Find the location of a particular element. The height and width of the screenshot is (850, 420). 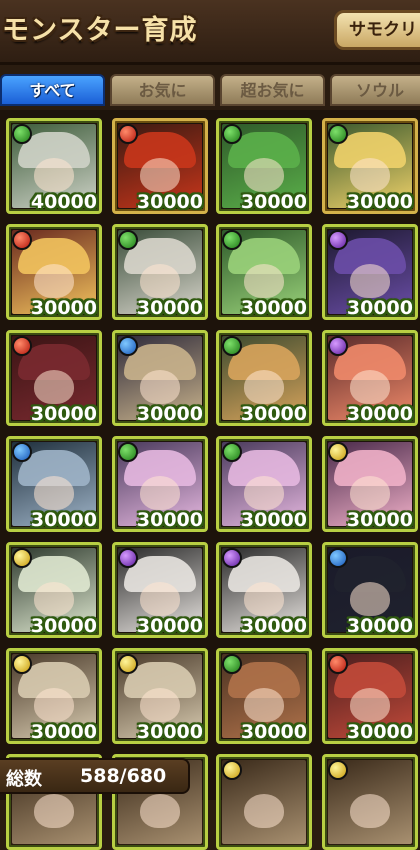

tab-favorites: お気に is located at coordinates (162, 90).